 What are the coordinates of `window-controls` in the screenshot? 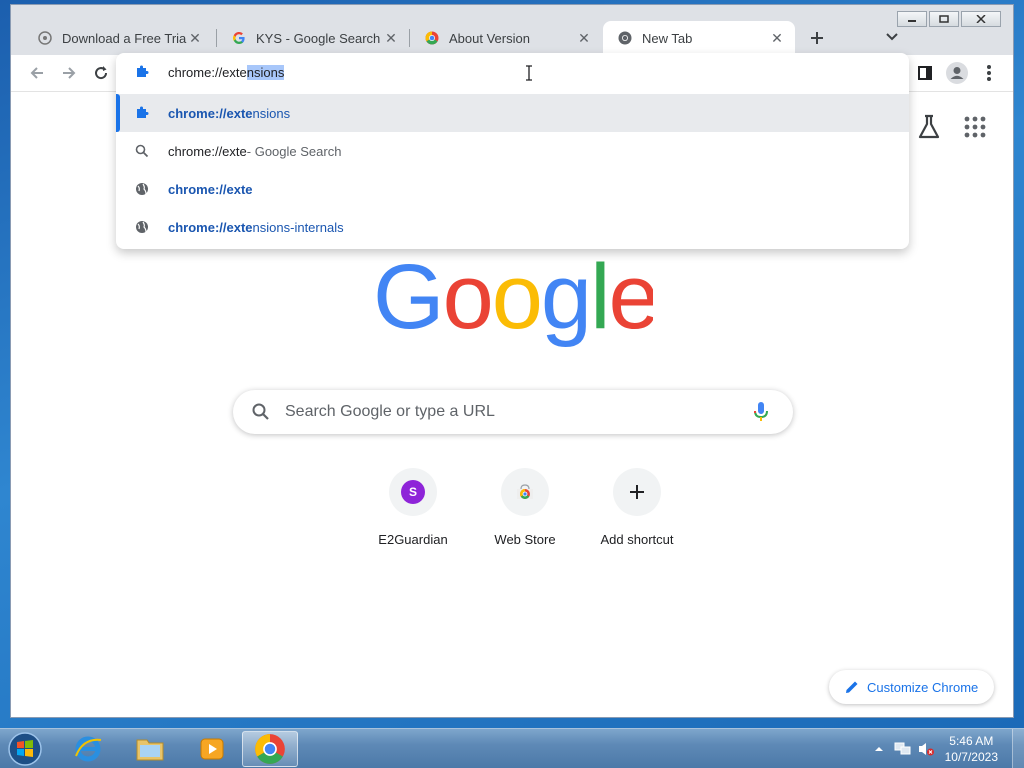 It's located at (949, 19).